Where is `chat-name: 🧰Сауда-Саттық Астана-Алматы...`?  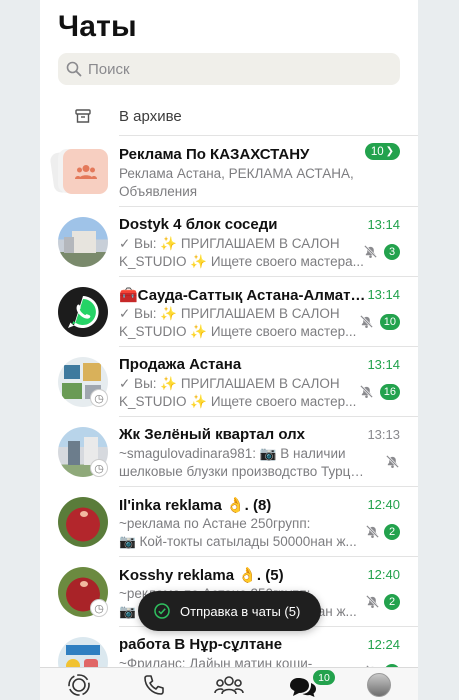
chat-name: 🧰Сауда-Саттық Астана-Алматы... is located at coordinates (244, 295).